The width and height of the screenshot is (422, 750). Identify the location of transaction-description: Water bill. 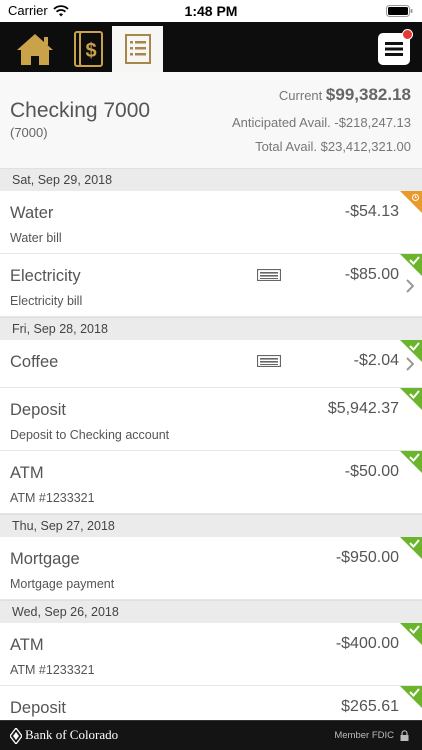
(36, 238).